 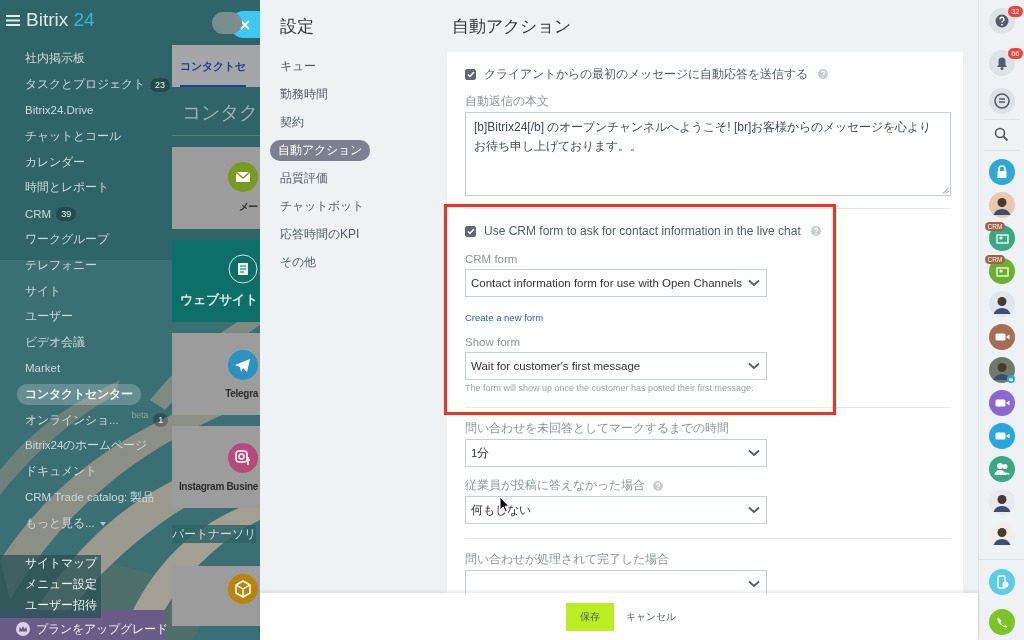 I want to click on tile-label: メー, so click(x=248, y=207).